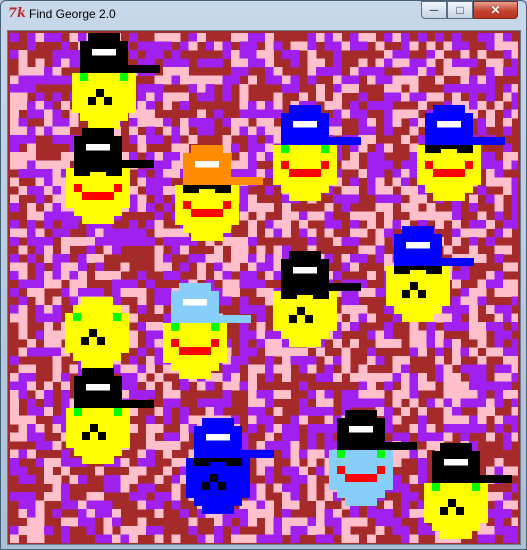  I want to click on minimize-icon: ─, so click(434, 10).